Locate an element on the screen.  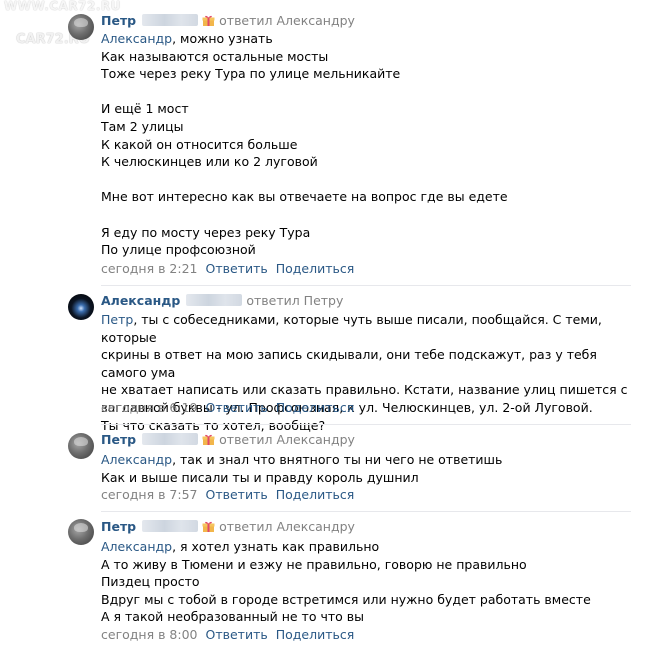
comment-line: Там 2 улицы is located at coordinates (142, 126).